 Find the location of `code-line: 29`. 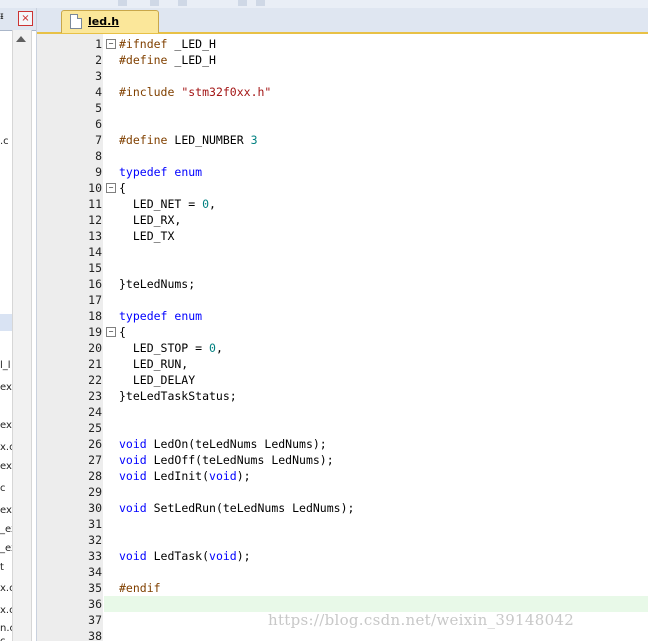

code-line: 29 is located at coordinates (368, 492).